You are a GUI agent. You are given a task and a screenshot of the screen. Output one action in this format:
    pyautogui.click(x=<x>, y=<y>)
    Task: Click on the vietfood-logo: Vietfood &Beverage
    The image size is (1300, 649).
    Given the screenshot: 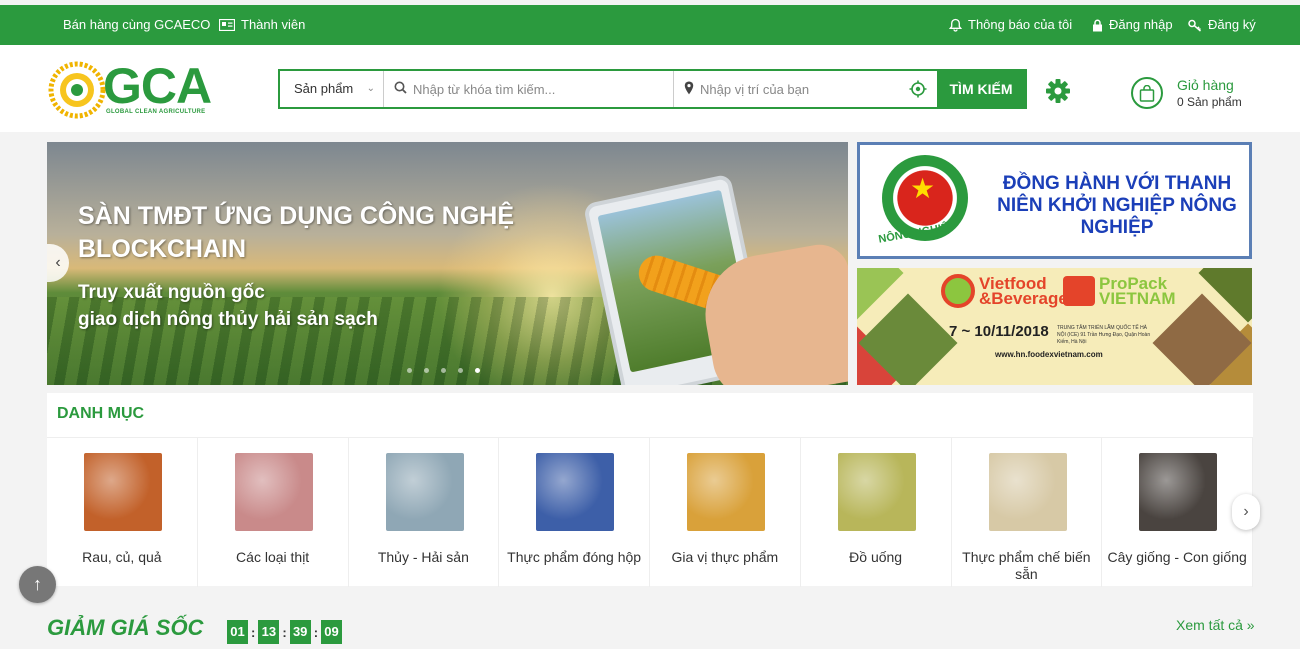 What is the action you would take?
    pyautogui.click(x=1004, y=291)
    